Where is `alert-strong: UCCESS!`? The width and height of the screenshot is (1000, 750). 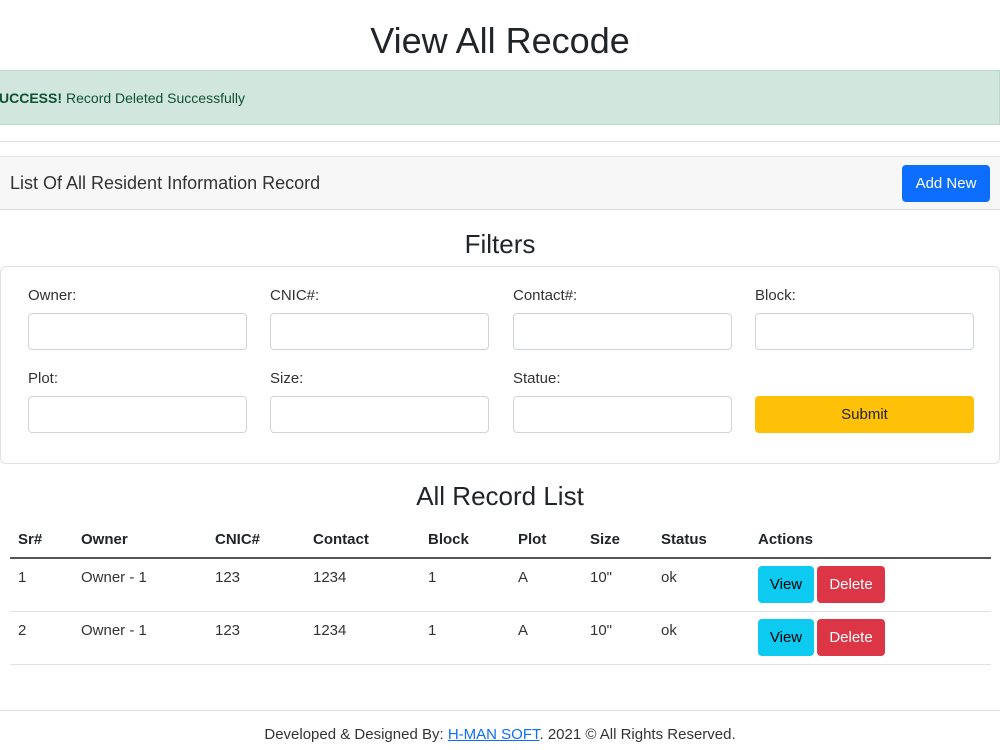 alert-strong: UCCESS! is located at coordinates (31, 97).